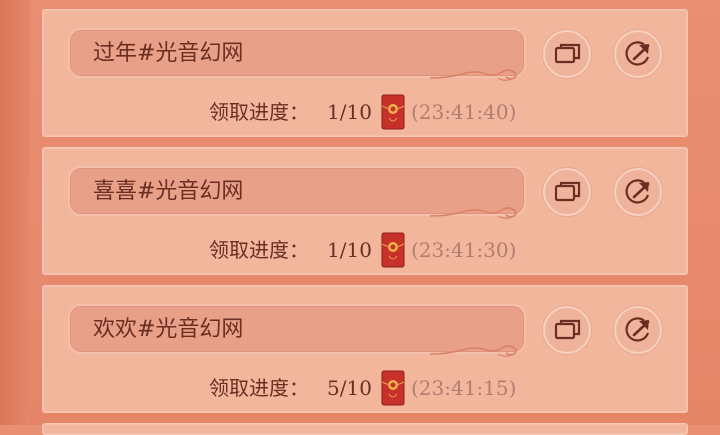 This screenshot has height=435, width=720. I want to click on timestamp: (23:41:15), so click(464, 388).